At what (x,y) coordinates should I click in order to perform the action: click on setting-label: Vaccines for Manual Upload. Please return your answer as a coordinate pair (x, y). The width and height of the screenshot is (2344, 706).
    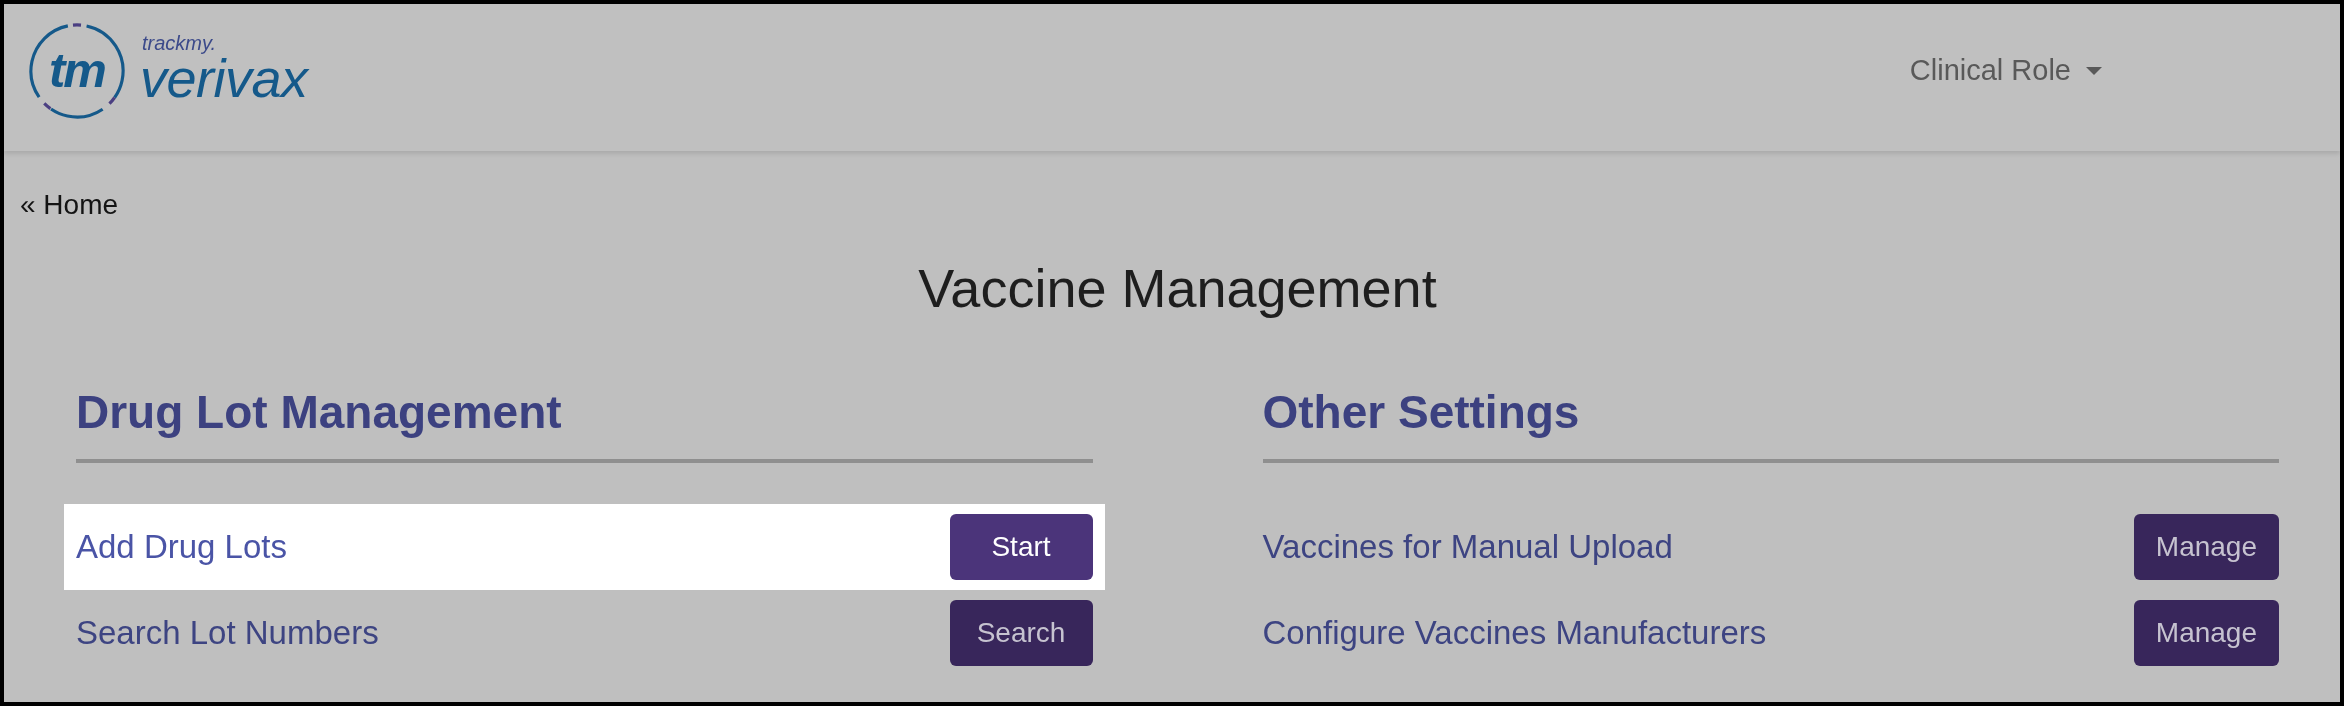
    Looking at the image, I should click on (1467, 547).